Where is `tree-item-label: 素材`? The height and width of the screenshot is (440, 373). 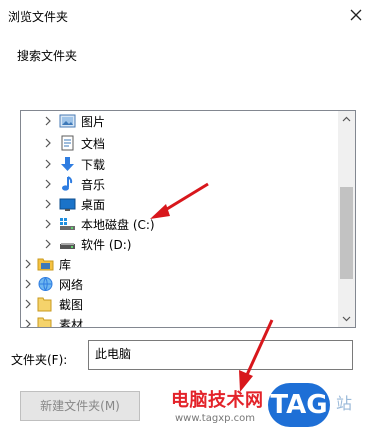 tree-item-label: 素材 is located at coordinates (71, 322).